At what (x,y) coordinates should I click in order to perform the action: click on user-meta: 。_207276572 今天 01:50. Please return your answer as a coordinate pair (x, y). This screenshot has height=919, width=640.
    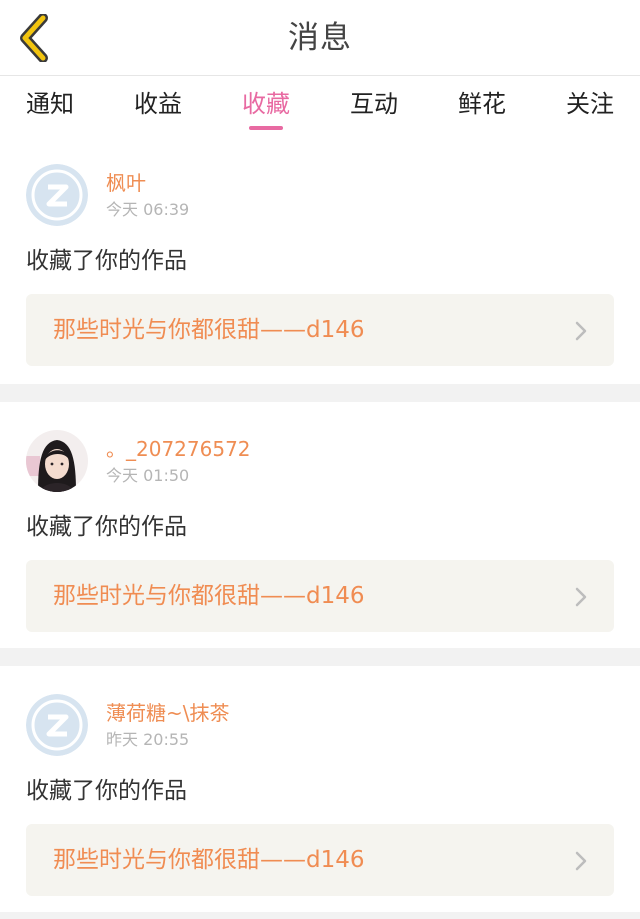
    Looking at the image, I should click on (178, 461).